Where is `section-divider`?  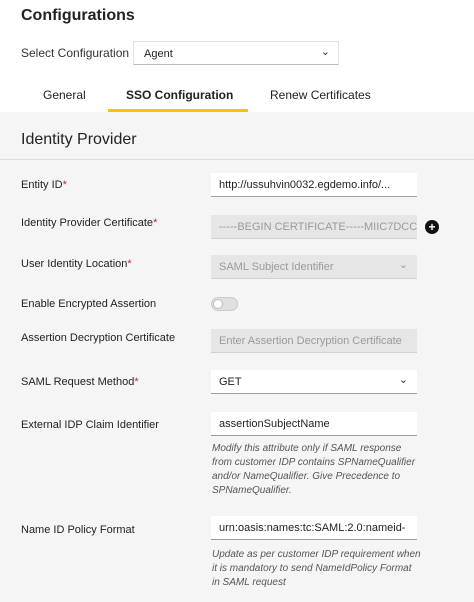
section-divider is located at coordinates (237, 159).